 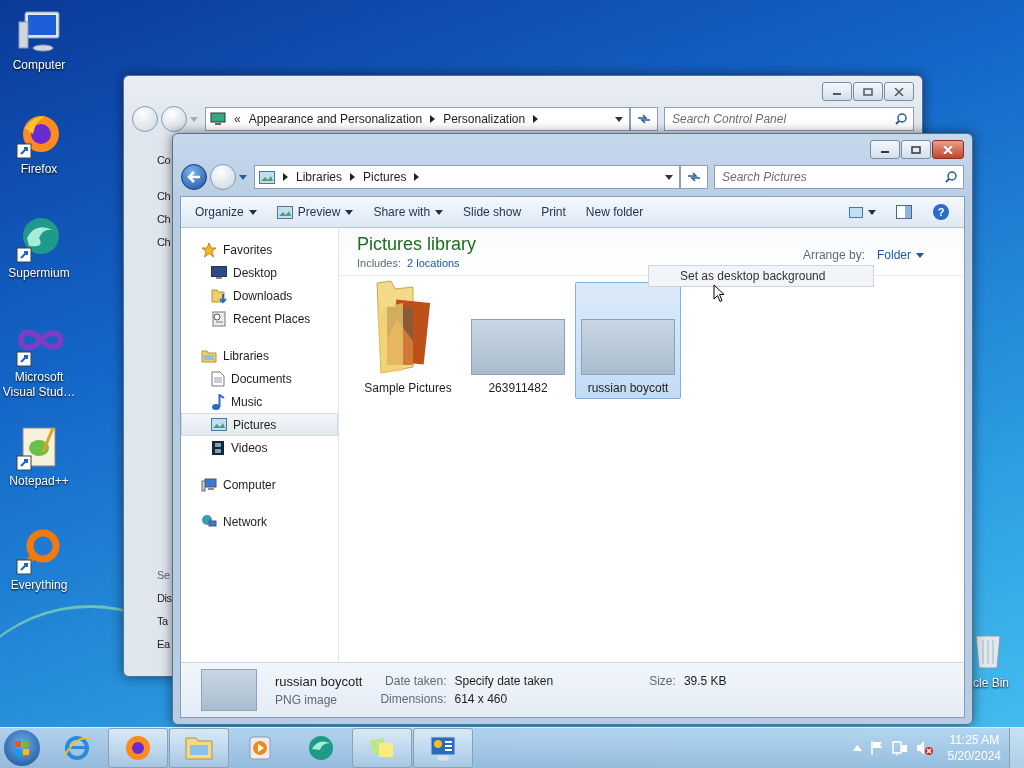 What do you see at coordinates (39, 169) in the screenshot?
I see `desktop-icon-label: Firefox` at bounding box center [39, 169].